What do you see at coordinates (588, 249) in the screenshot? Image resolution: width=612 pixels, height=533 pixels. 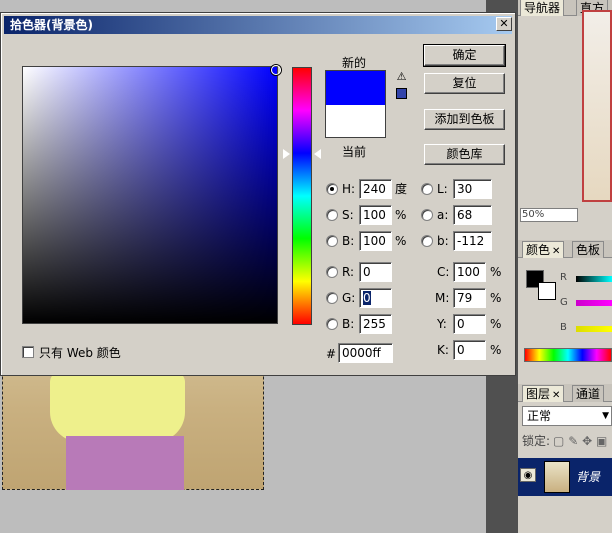 I see `tab-swatches: 色板` at bounding box center [588, 249].